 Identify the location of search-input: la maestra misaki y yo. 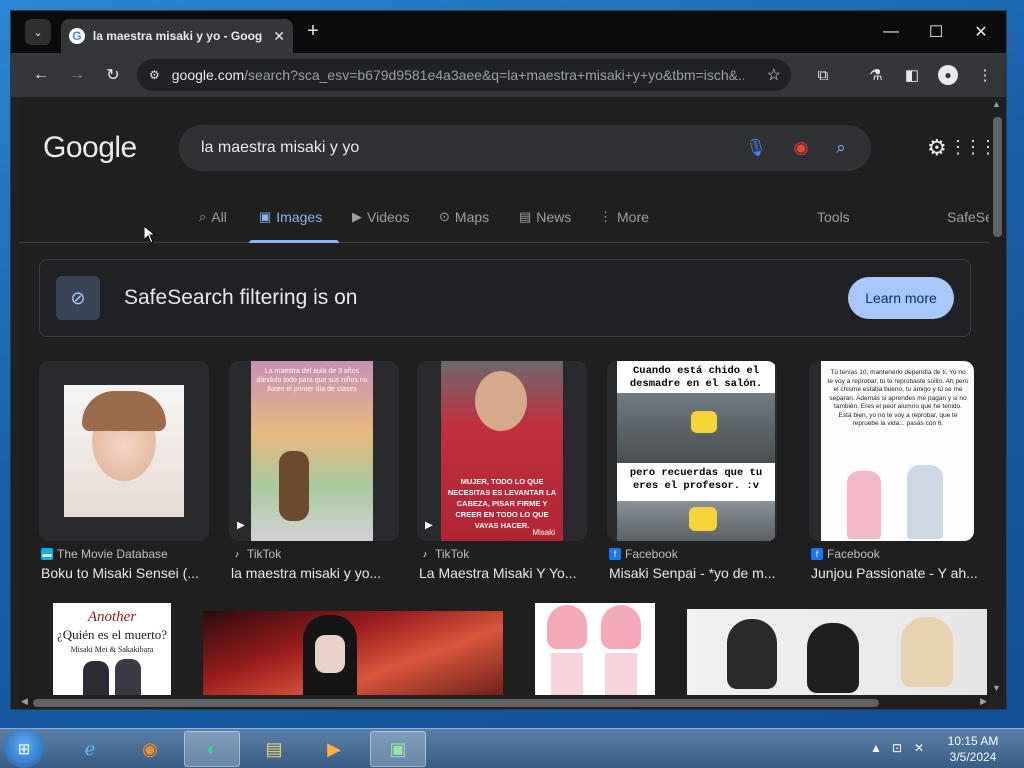
(280, 148).